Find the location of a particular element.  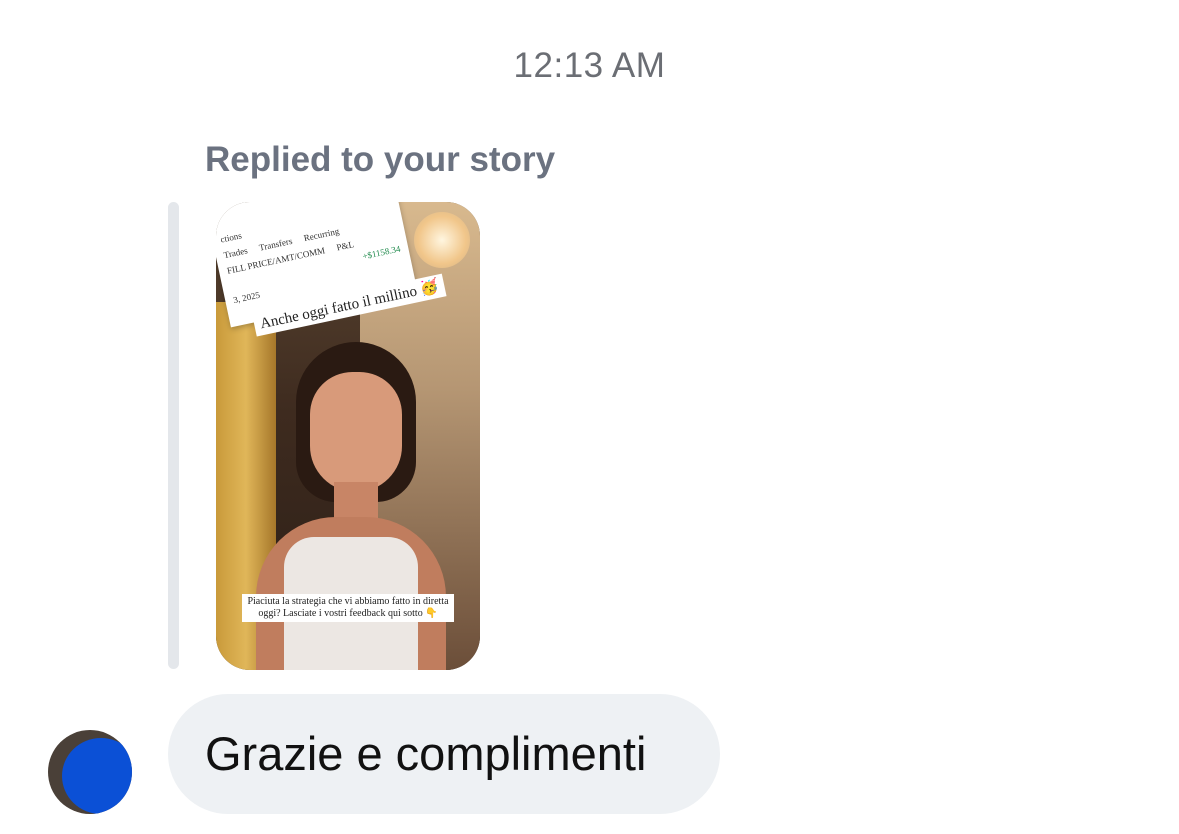

avatar is located at coordinates (90, 772).